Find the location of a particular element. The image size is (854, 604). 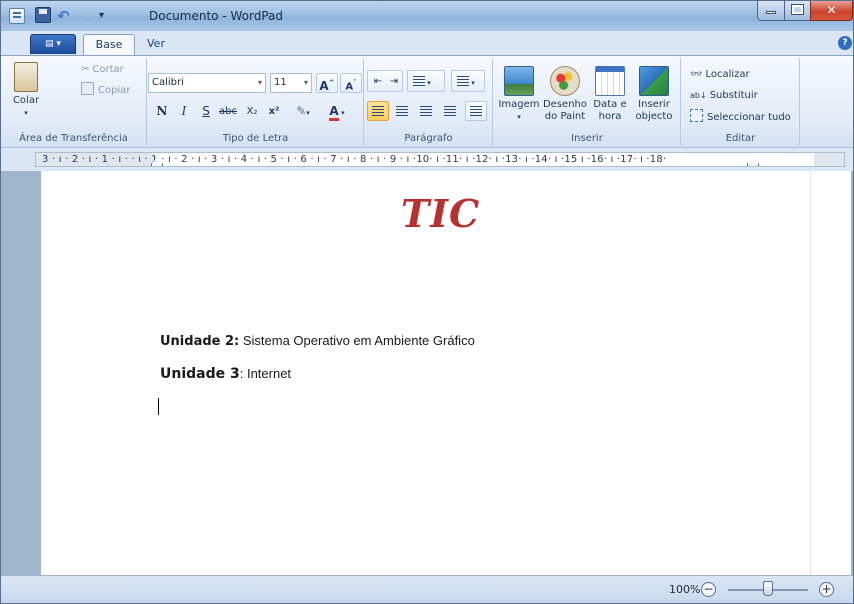

shrink-font-button: Aˇ is located at coordinates (351, 83).